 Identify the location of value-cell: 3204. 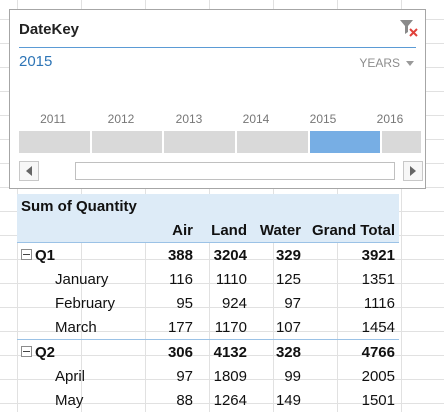
(224, 254).